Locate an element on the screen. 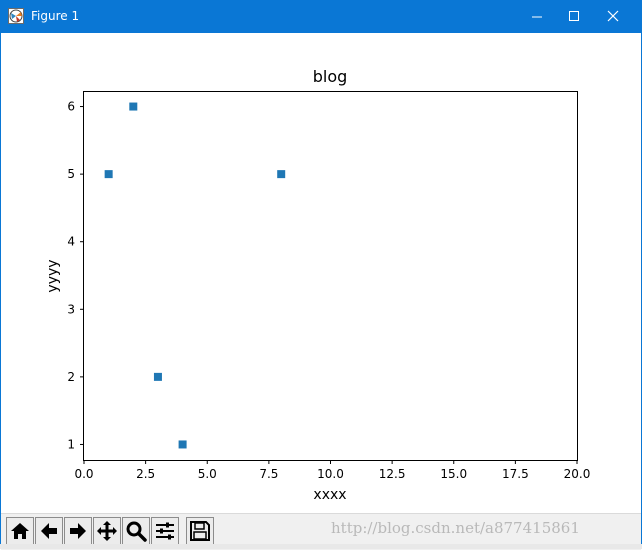 This screenshot has height=550, width=642. pan-button is located at coordinates (107, 531).